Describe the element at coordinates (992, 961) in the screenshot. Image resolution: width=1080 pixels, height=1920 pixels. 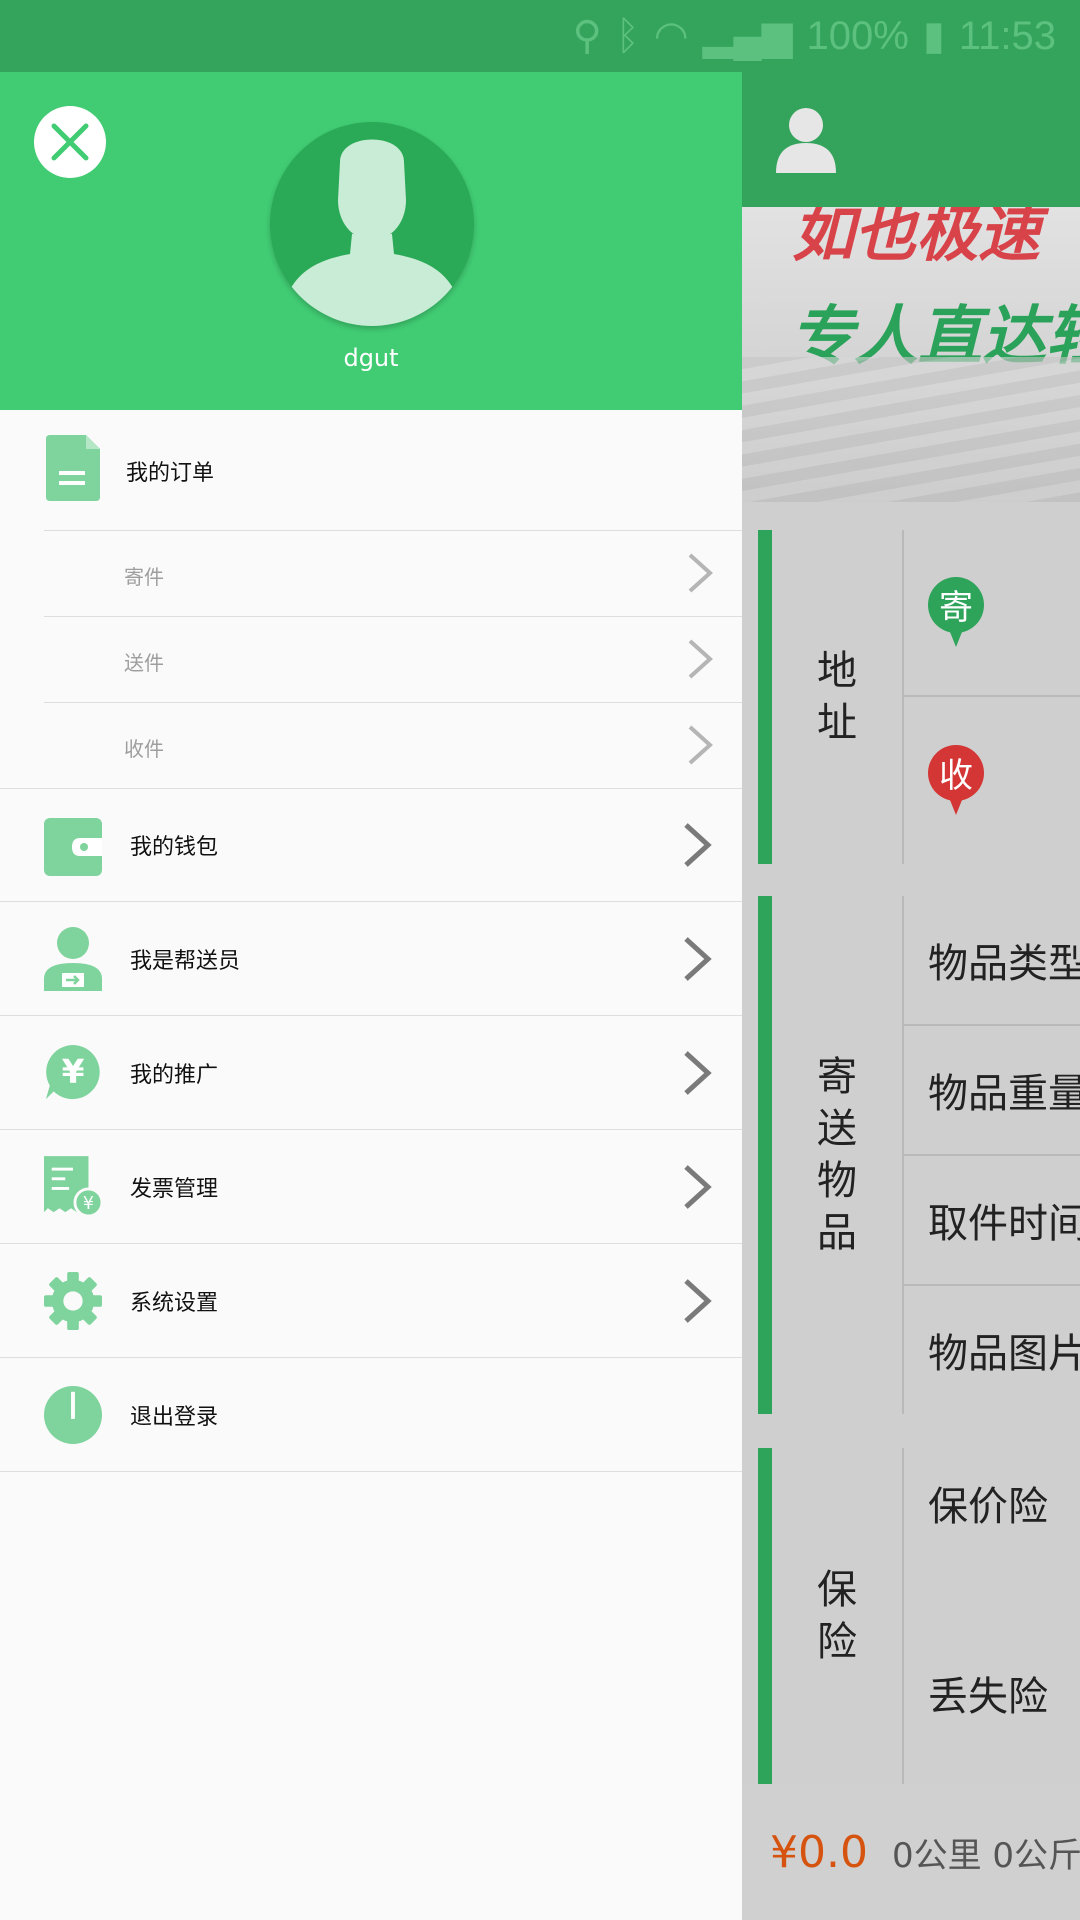
I see `item-type-row: 物品类型` at that location.